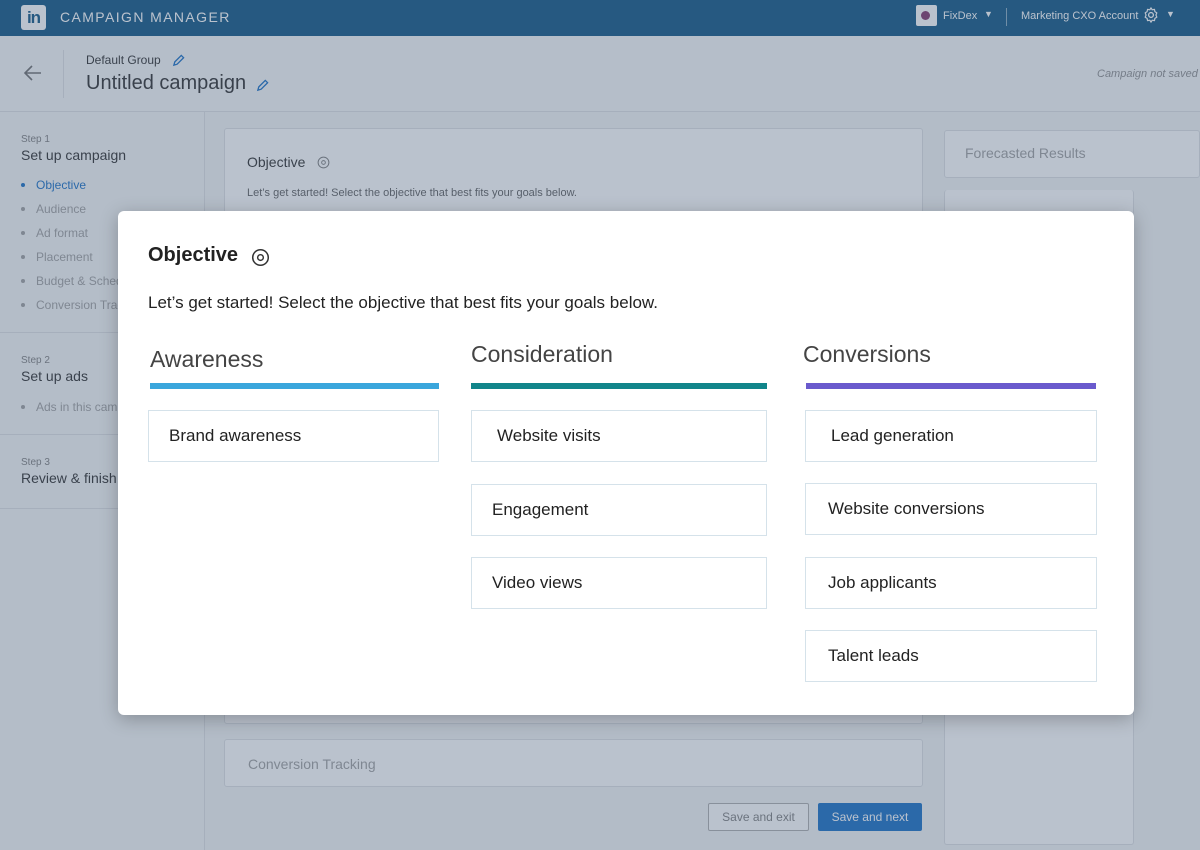 This screenshot has width=1200, height=850. I want to click on objective-option-video-views: Video views, so click(619, 583).